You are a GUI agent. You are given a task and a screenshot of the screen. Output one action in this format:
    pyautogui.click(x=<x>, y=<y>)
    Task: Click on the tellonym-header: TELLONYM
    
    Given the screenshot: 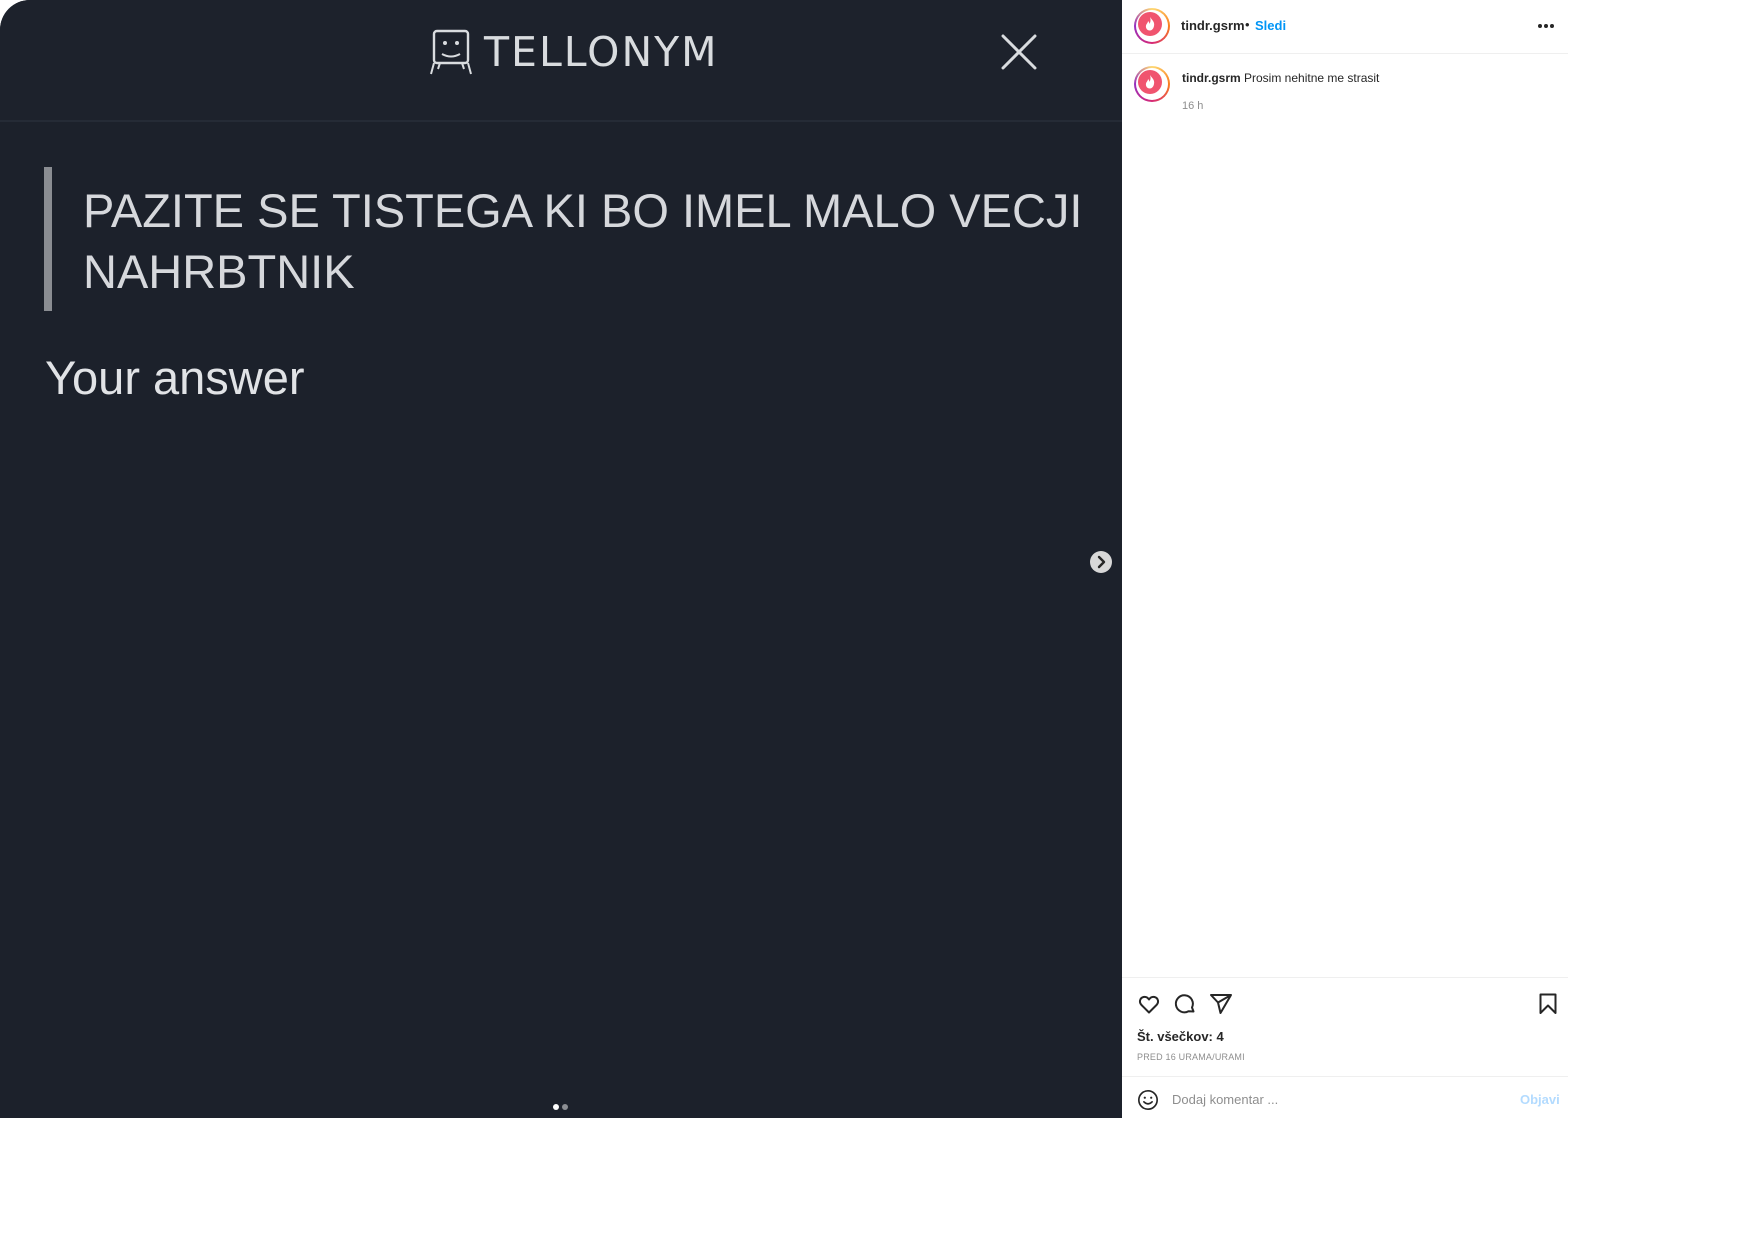 What is the action you would take?
    pyautogui.click(x=561, y=61)
    